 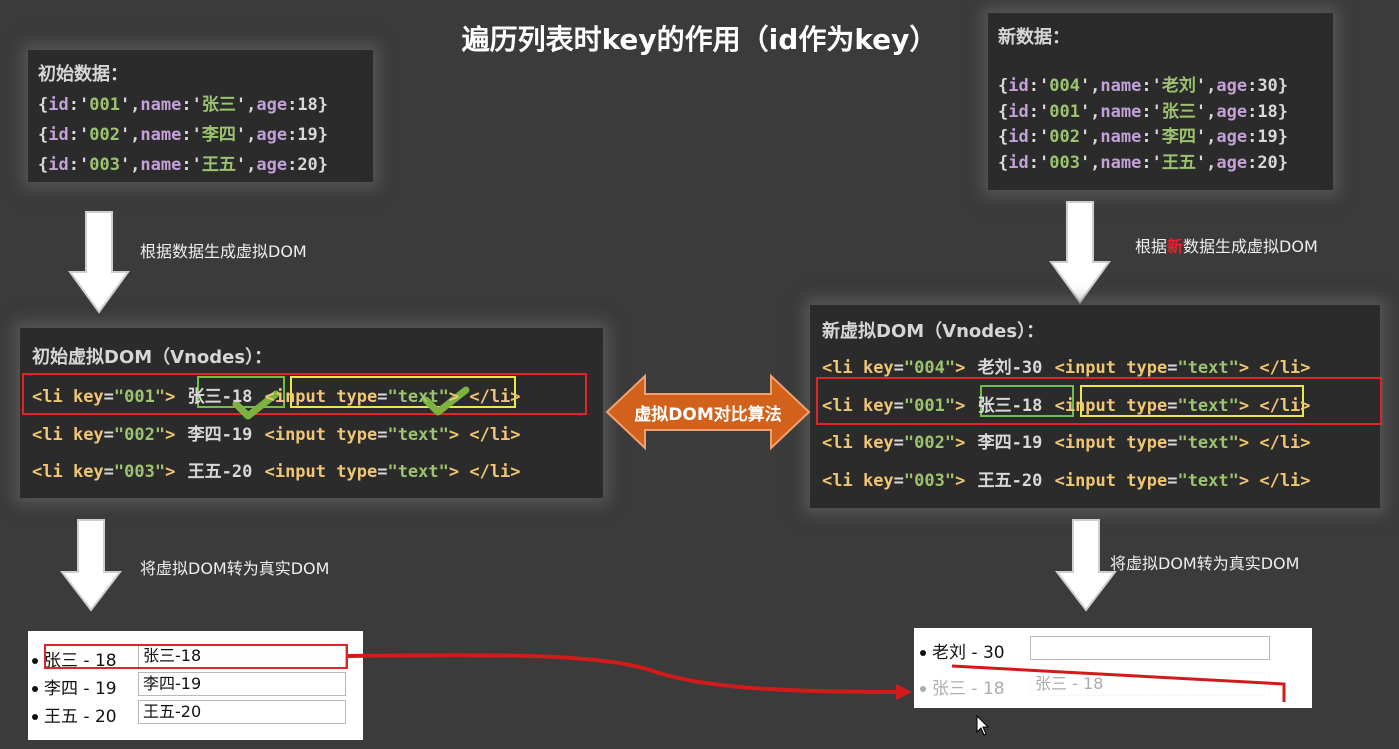 What do you see at coordinates (292, 105) in the screenshot?
I see `code-token: :` at bounding box center [292, 105].